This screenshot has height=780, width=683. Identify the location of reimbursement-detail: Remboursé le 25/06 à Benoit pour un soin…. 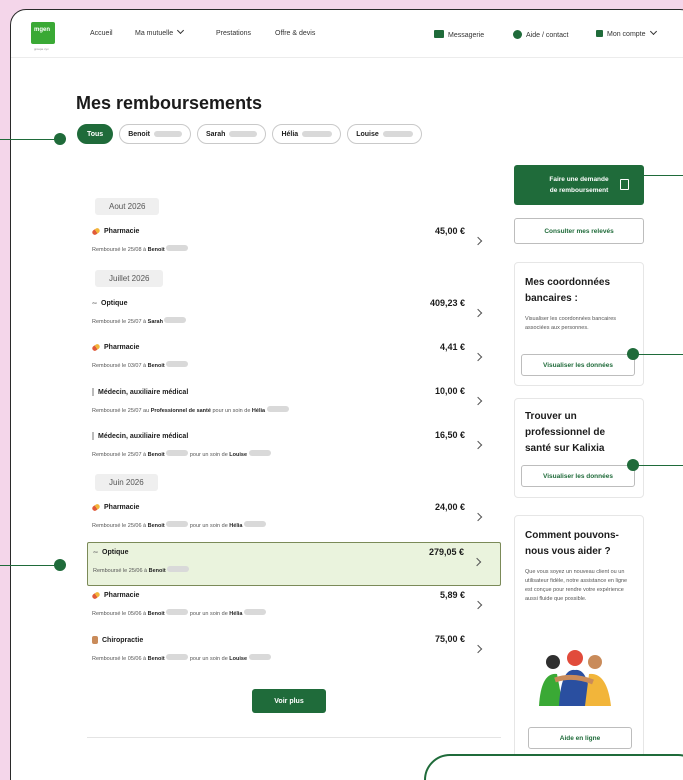
(294, 525).